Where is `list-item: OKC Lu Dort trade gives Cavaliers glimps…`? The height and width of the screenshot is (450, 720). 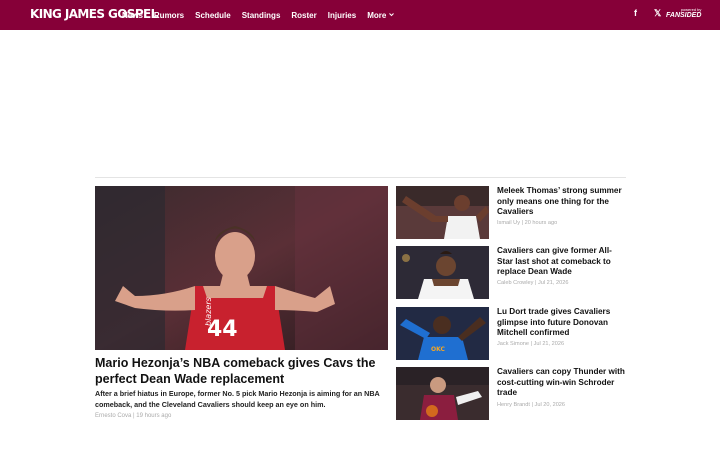
list-item: OKC Lu Dort trade gives Cavaliers glimps… is located at coordinates (512, 333).